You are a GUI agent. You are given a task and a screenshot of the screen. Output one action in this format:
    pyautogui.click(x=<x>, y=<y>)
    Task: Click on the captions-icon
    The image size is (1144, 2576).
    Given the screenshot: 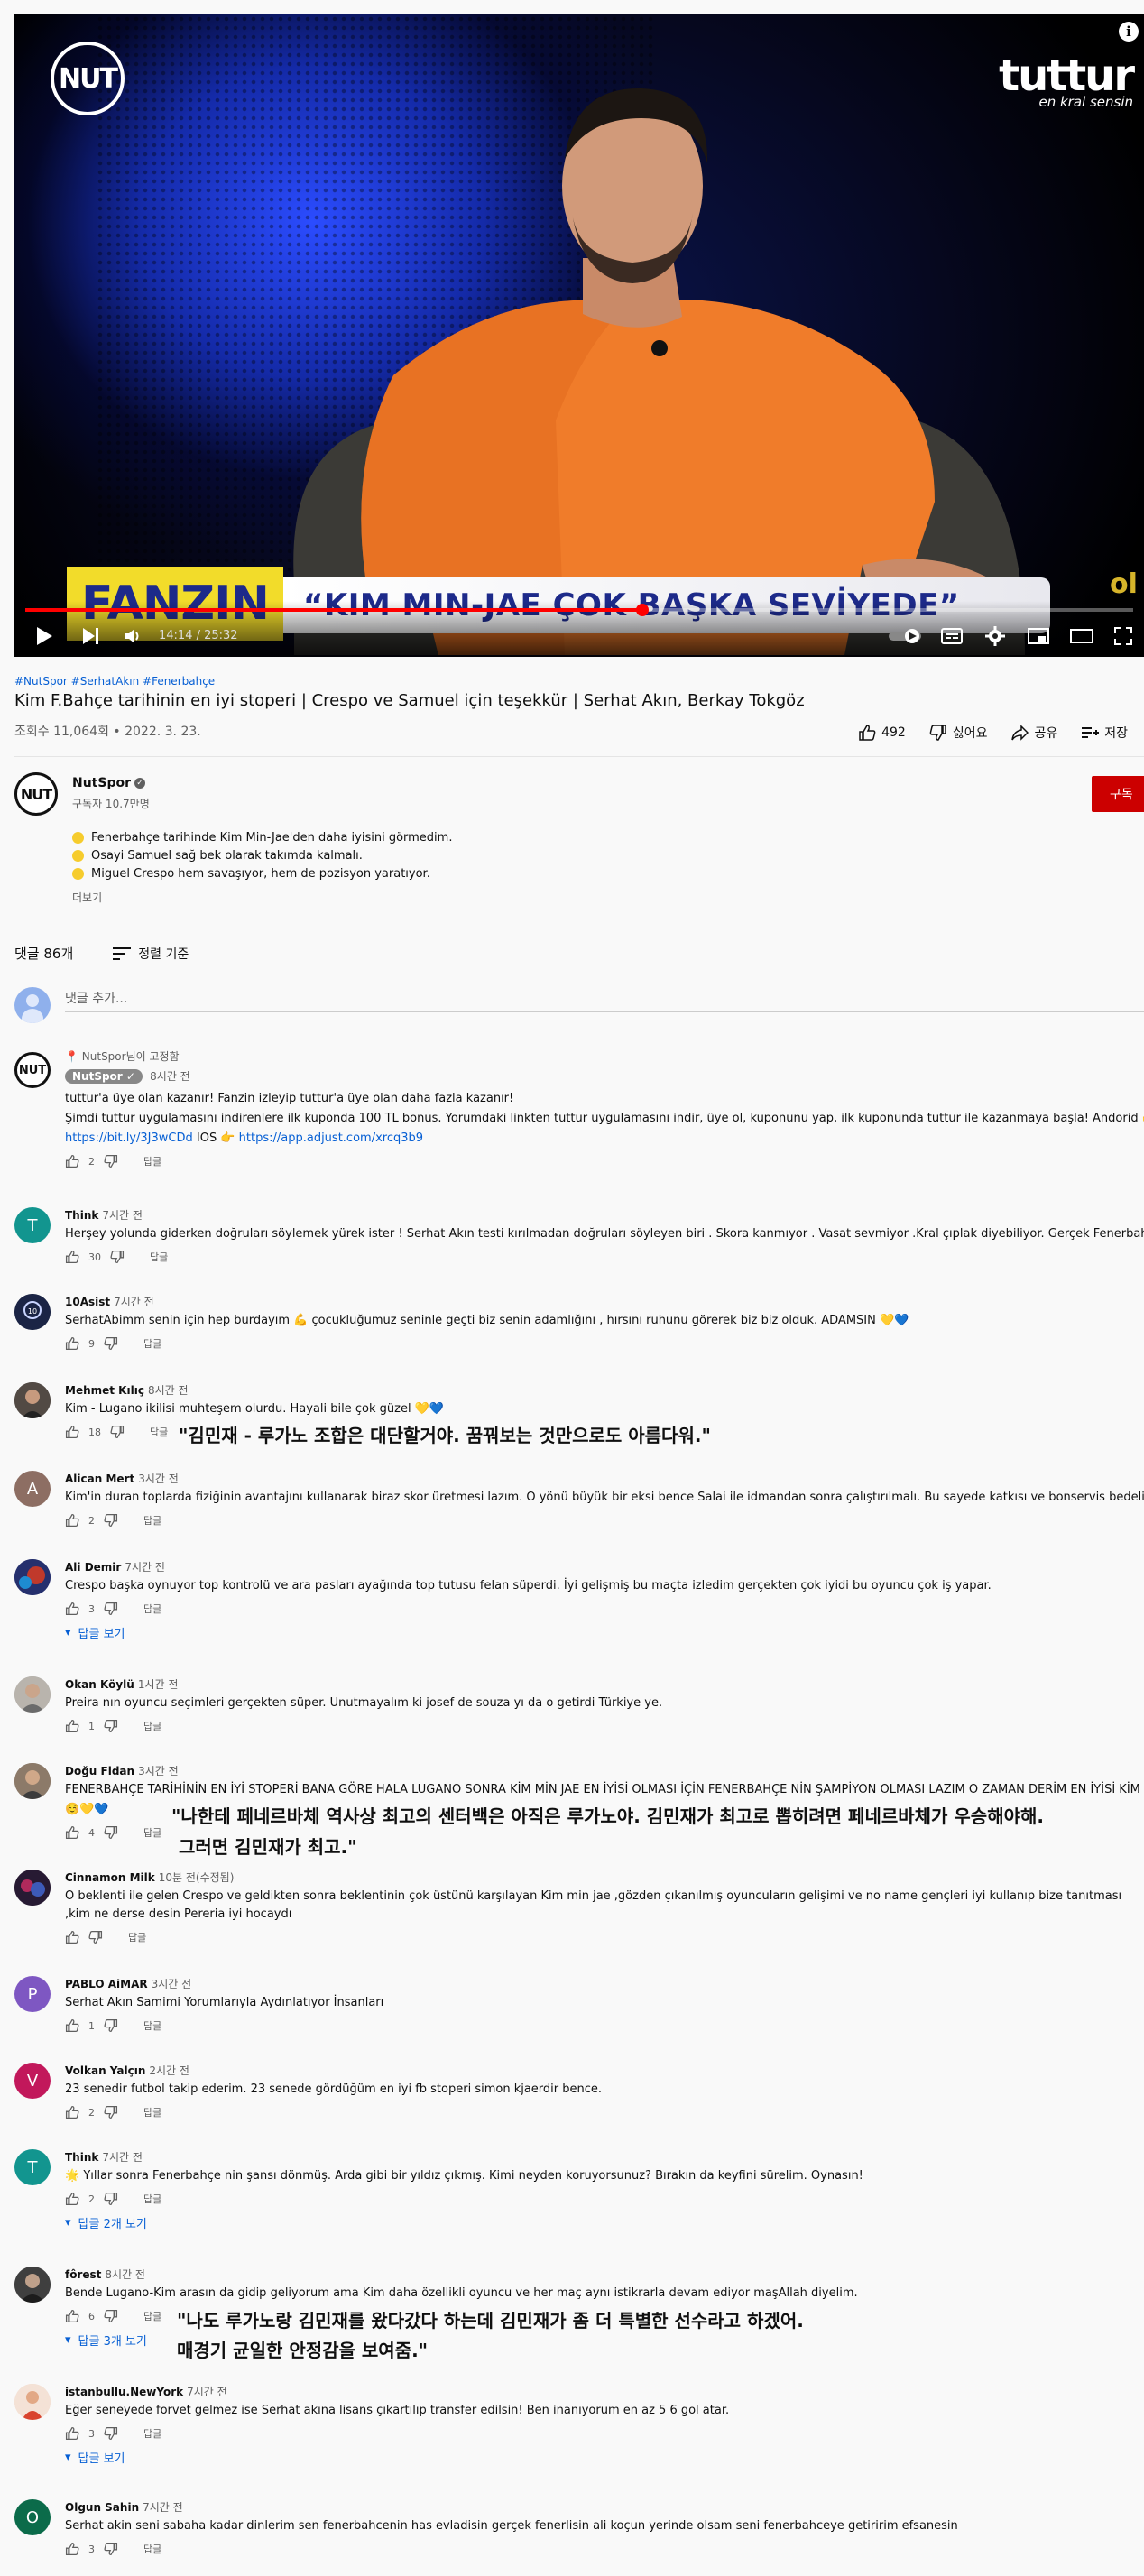 What is the action you would take?
    pyautogui.click(x=951, y=636)
    